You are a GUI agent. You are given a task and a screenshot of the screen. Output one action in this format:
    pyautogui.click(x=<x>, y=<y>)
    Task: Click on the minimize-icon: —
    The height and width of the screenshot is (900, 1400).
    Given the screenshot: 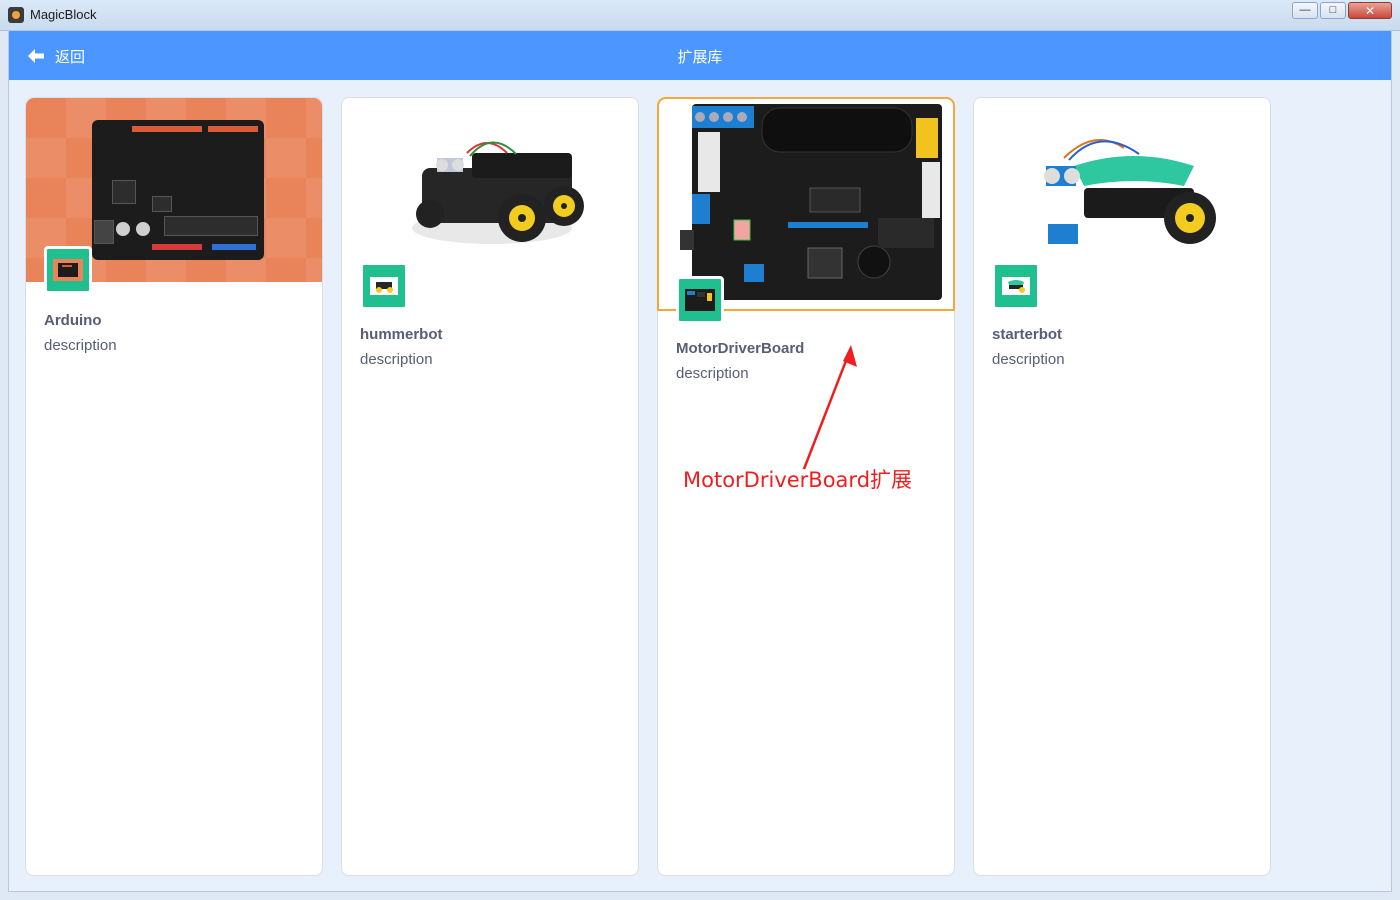 What is the action you would take?
    pyautogui.click(x=1305, y=10)
    